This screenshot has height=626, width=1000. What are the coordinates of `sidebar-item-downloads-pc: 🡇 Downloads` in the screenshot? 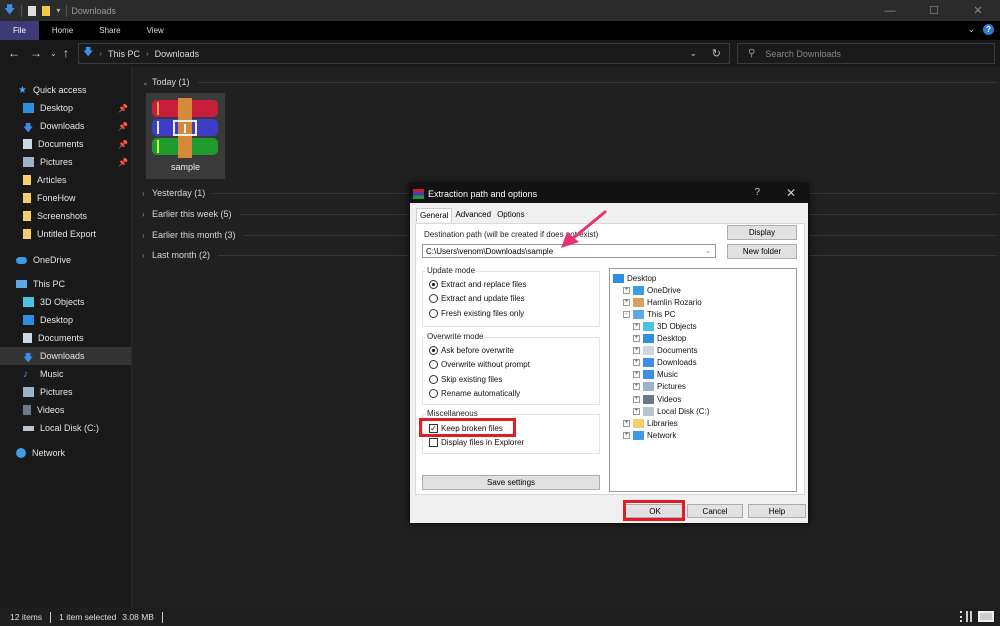 It's located at (65, 356).